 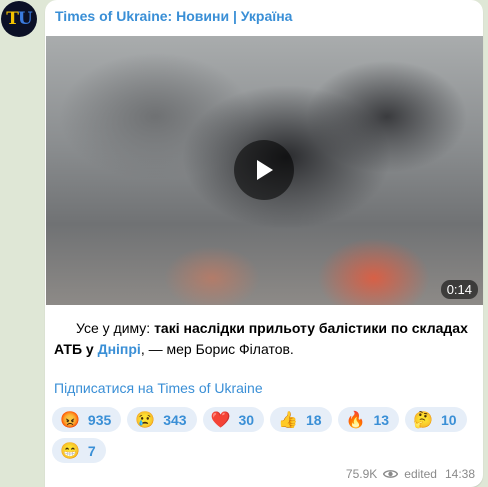 What do you see at coordinates (420, 474) in the screenshot?
I see `edited-label: edited` at bounding box center [420, 474].